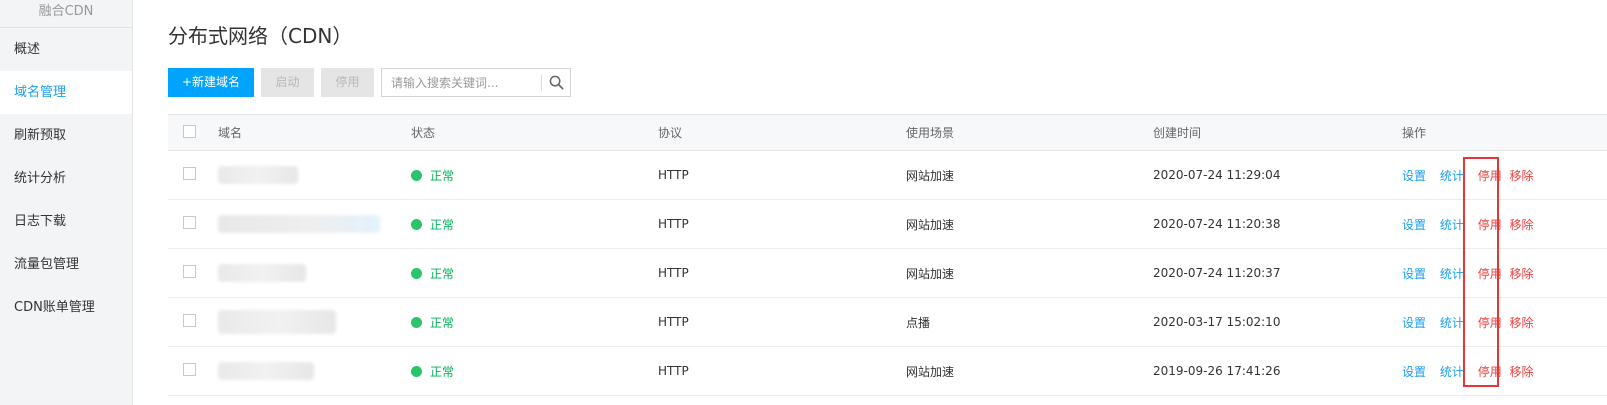  What do you see at coordinates (66, 264) in the screenshot?
I see `sidebar-item-traffic-package: 流量包管理` at bounding box center [66, 264].